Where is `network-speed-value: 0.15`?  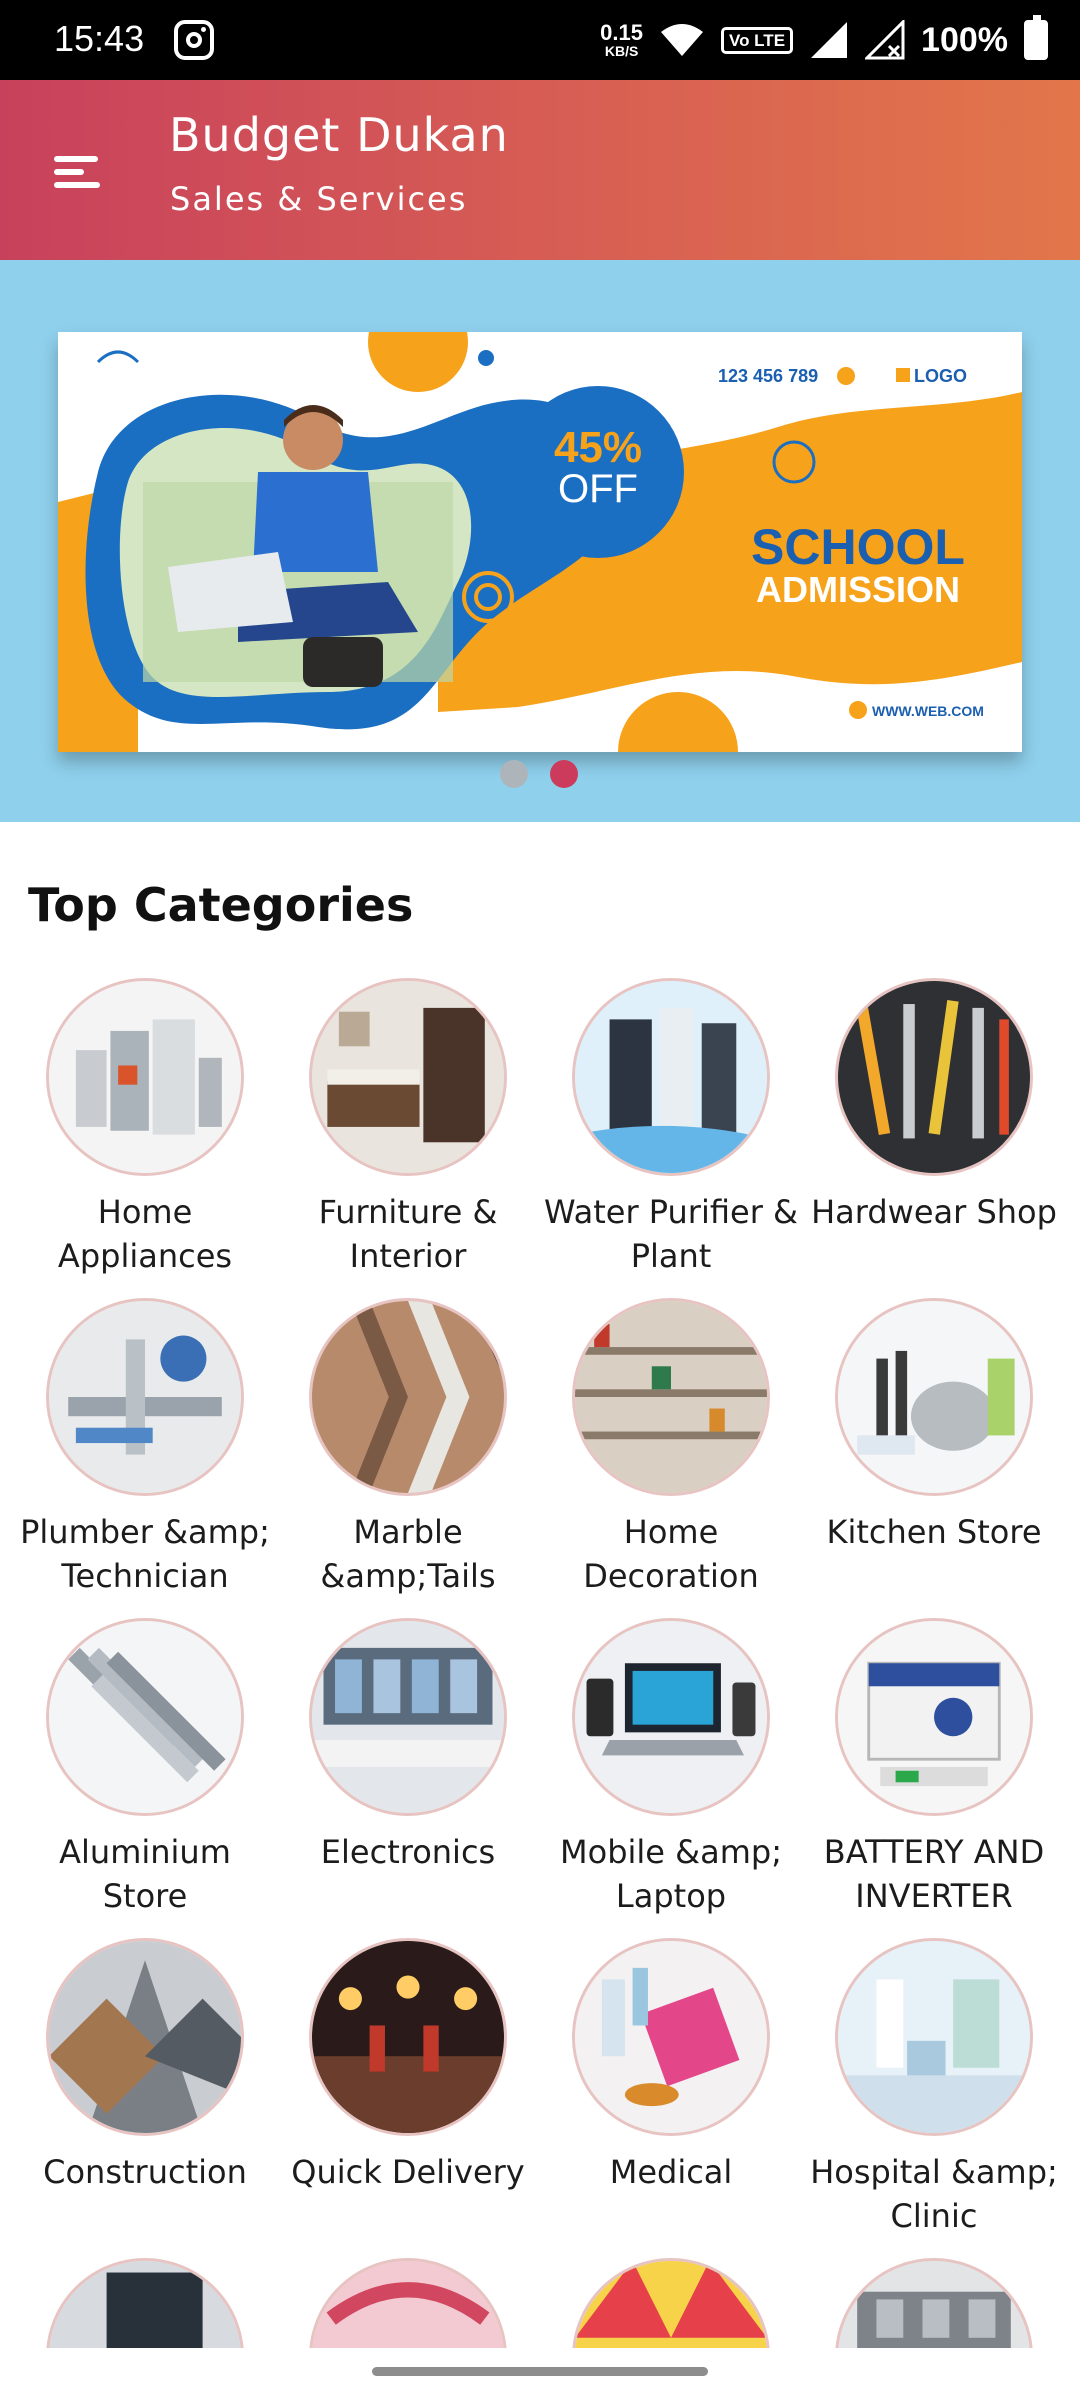 network-speed-value: 0.15 is located at coordinates (621, 32).